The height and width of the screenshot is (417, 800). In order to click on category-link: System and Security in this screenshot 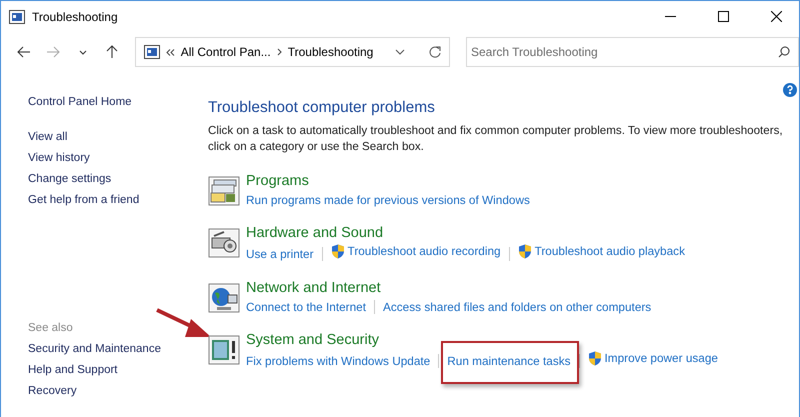, I will do `click(312, 340)`.